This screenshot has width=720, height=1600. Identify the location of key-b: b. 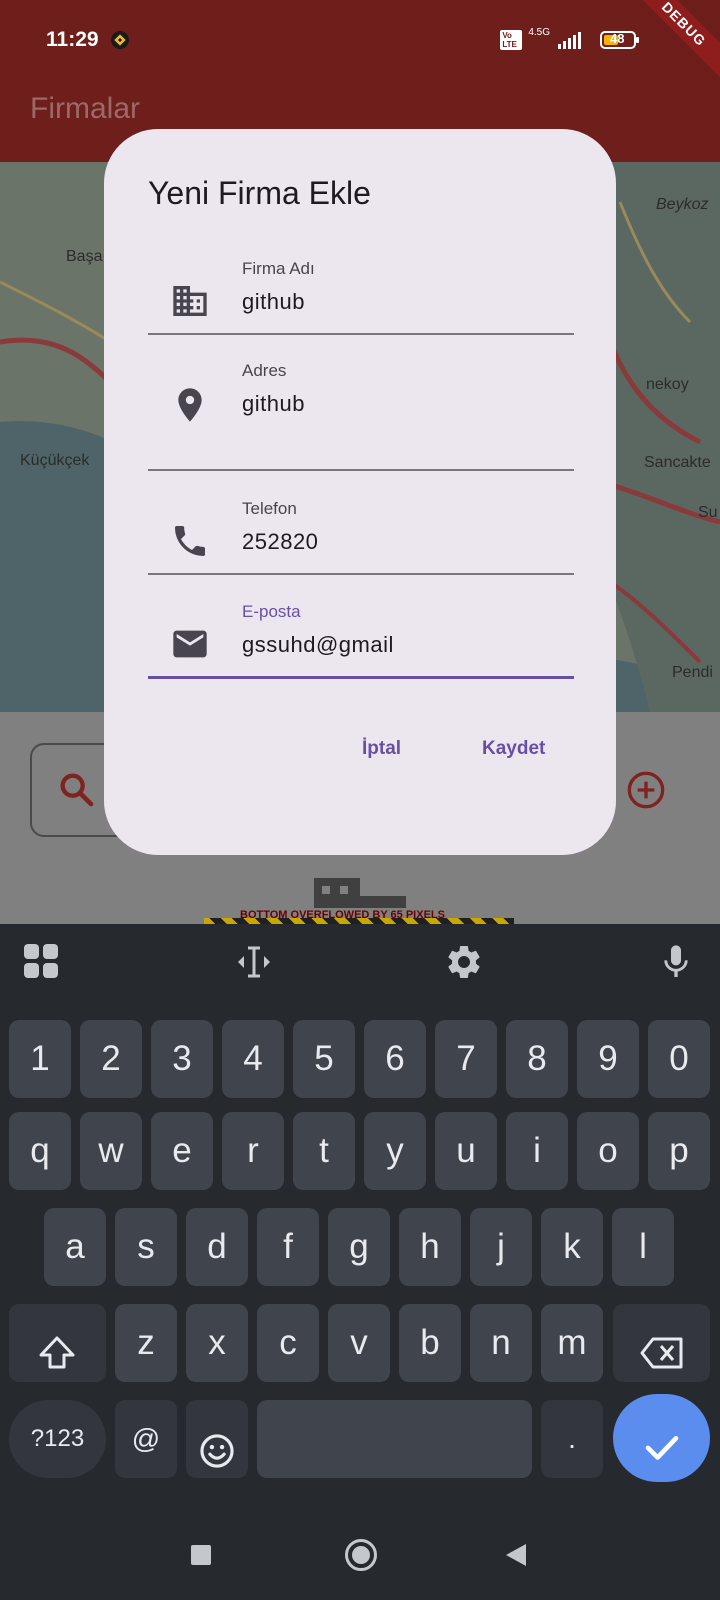
(430, 1343).